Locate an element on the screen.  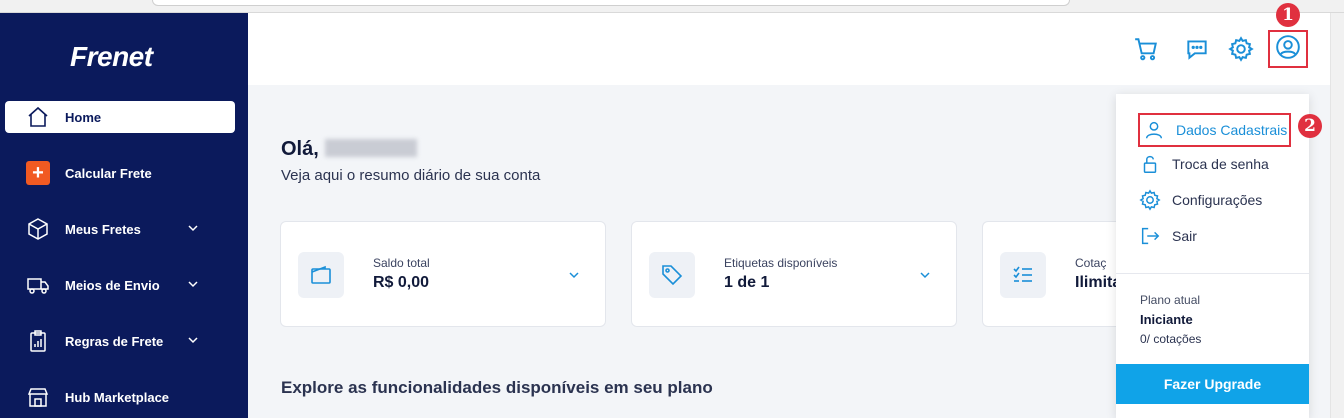
top-header is located at coordinates (789, 49).